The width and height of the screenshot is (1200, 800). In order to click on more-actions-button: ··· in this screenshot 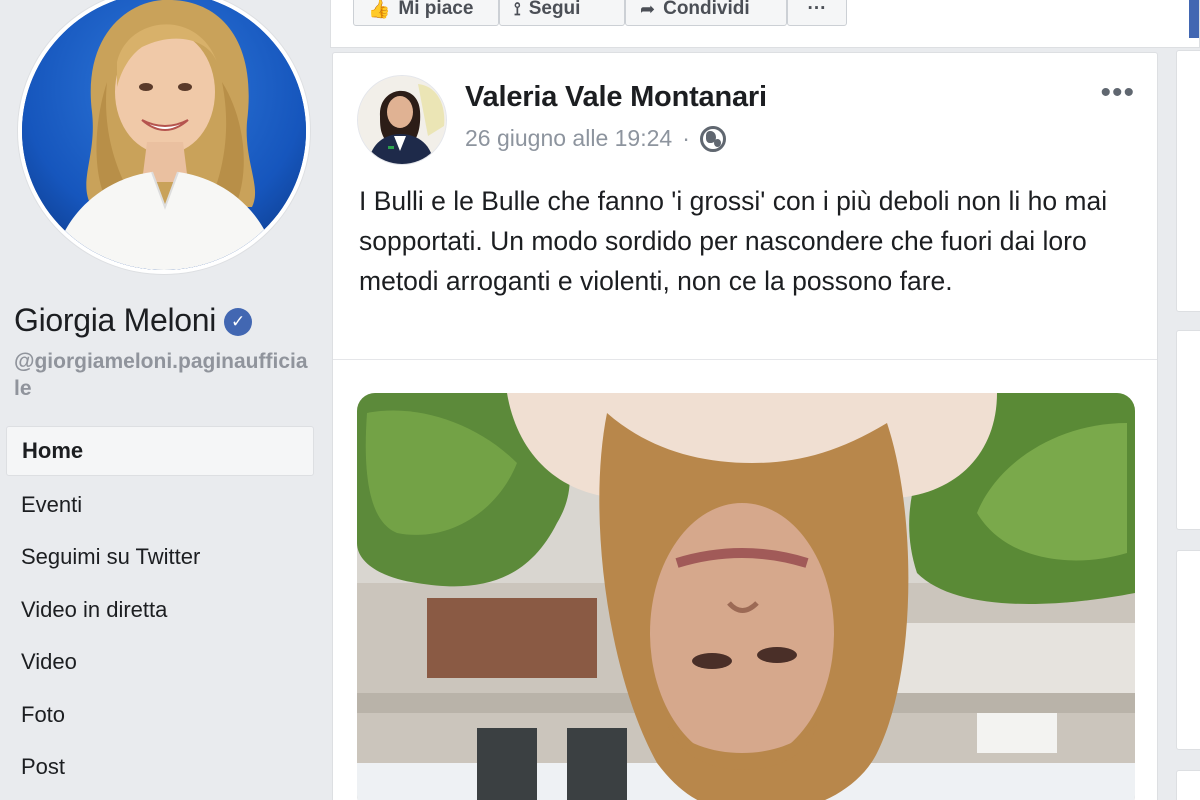, I will do `click(817, 13)`.